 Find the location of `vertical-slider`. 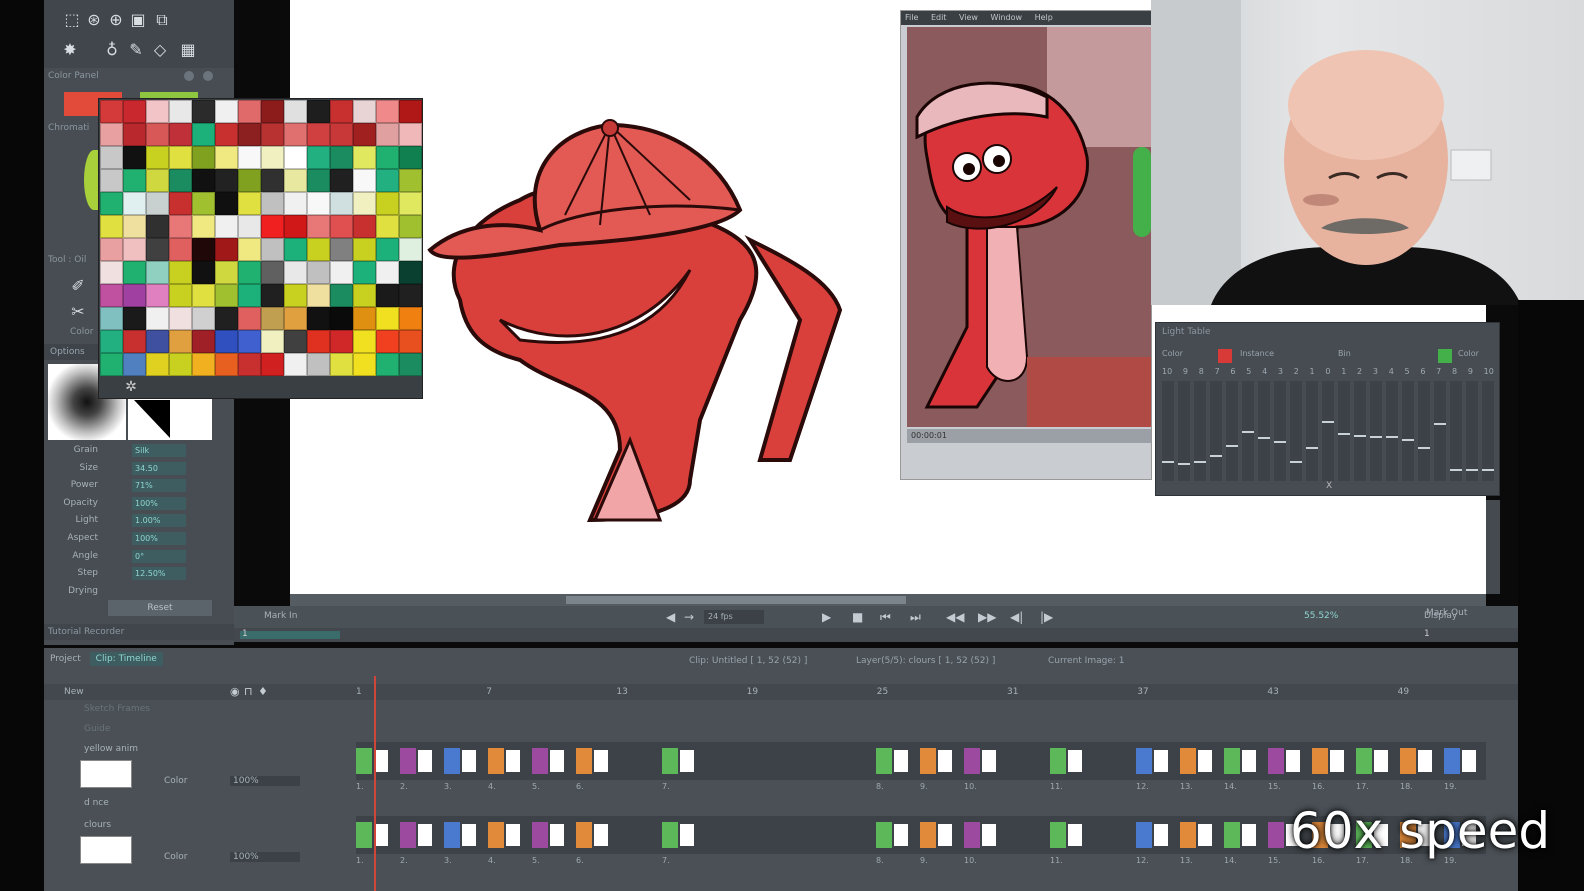

vertical-slider is located at coordinates (1493, 547).